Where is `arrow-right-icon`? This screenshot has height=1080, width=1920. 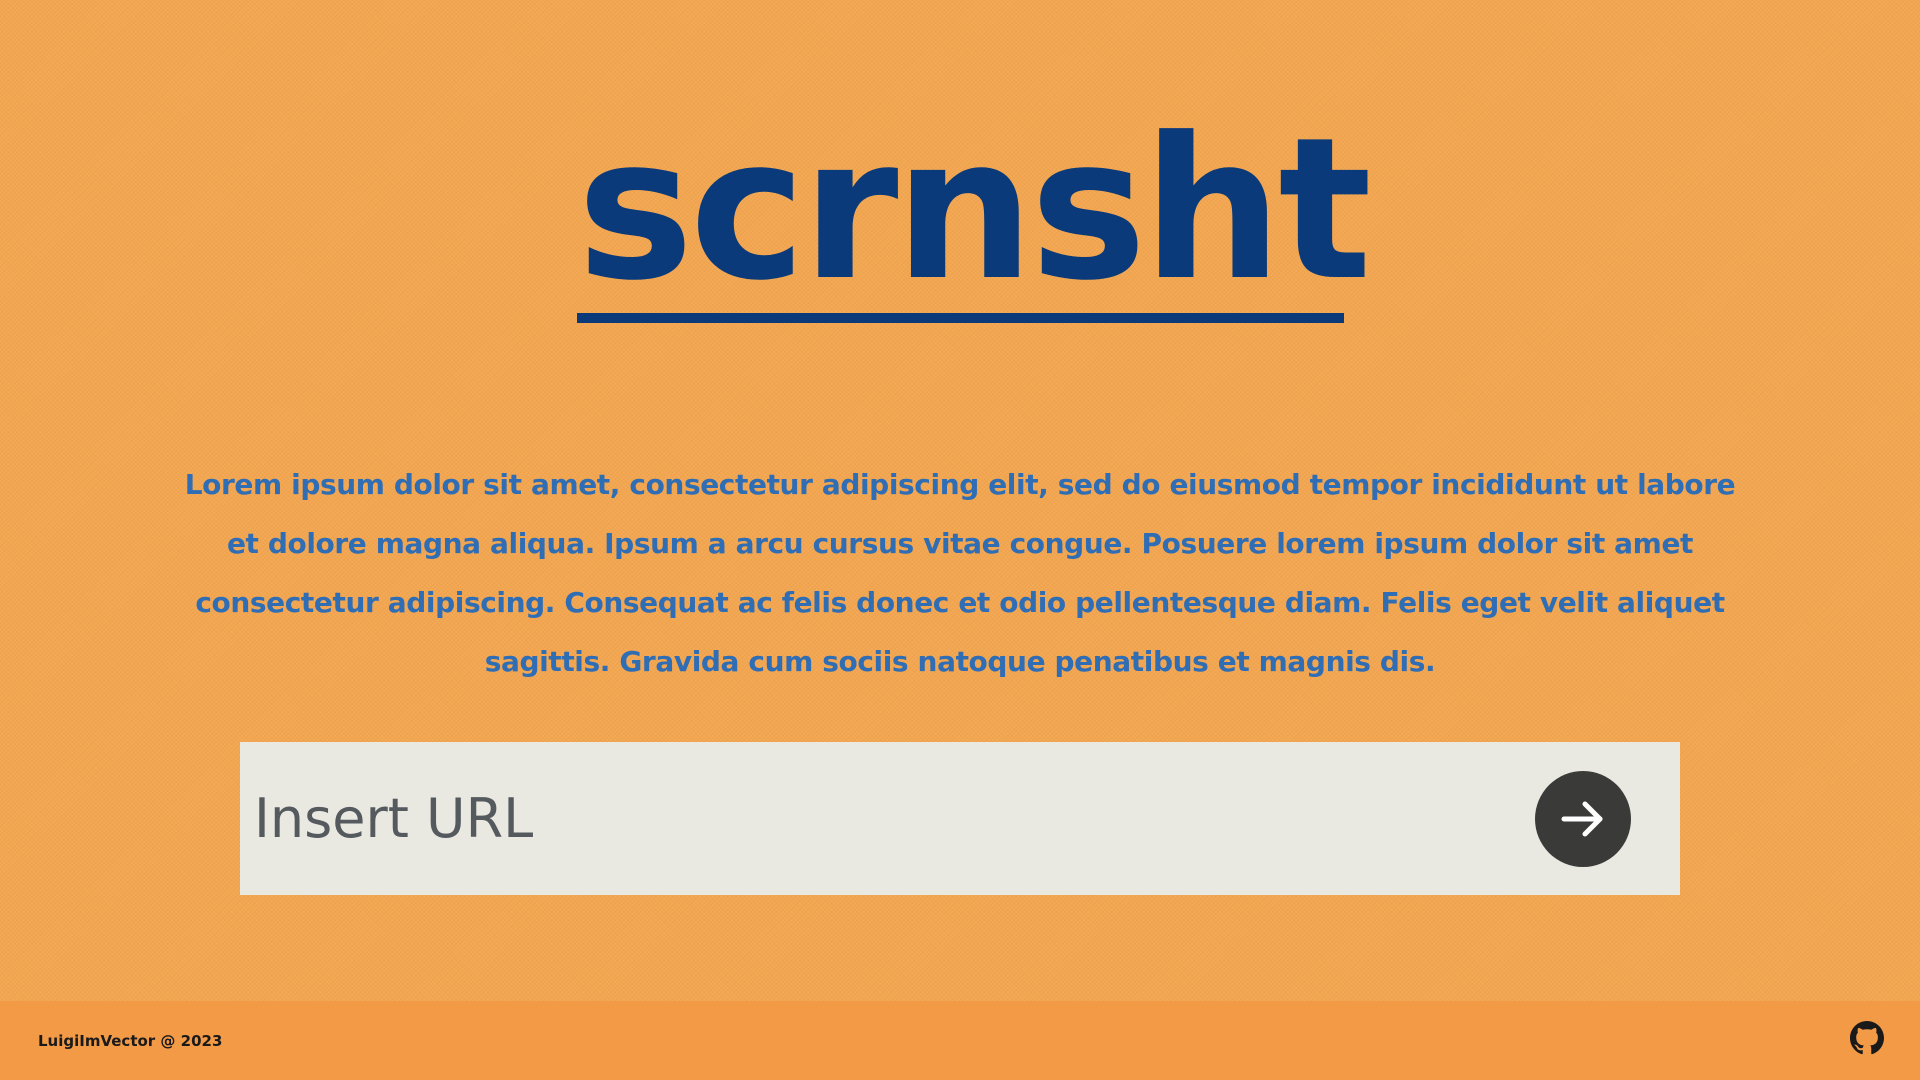
arrow-right-icon is located at coordinates (1582, 819).